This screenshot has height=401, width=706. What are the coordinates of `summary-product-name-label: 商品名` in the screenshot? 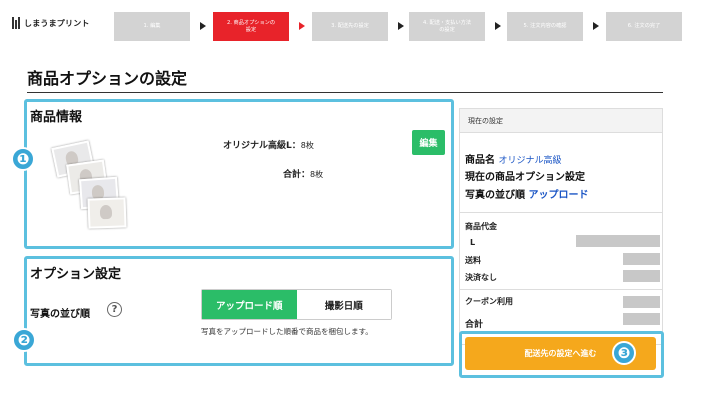 It's located at (480, 160).